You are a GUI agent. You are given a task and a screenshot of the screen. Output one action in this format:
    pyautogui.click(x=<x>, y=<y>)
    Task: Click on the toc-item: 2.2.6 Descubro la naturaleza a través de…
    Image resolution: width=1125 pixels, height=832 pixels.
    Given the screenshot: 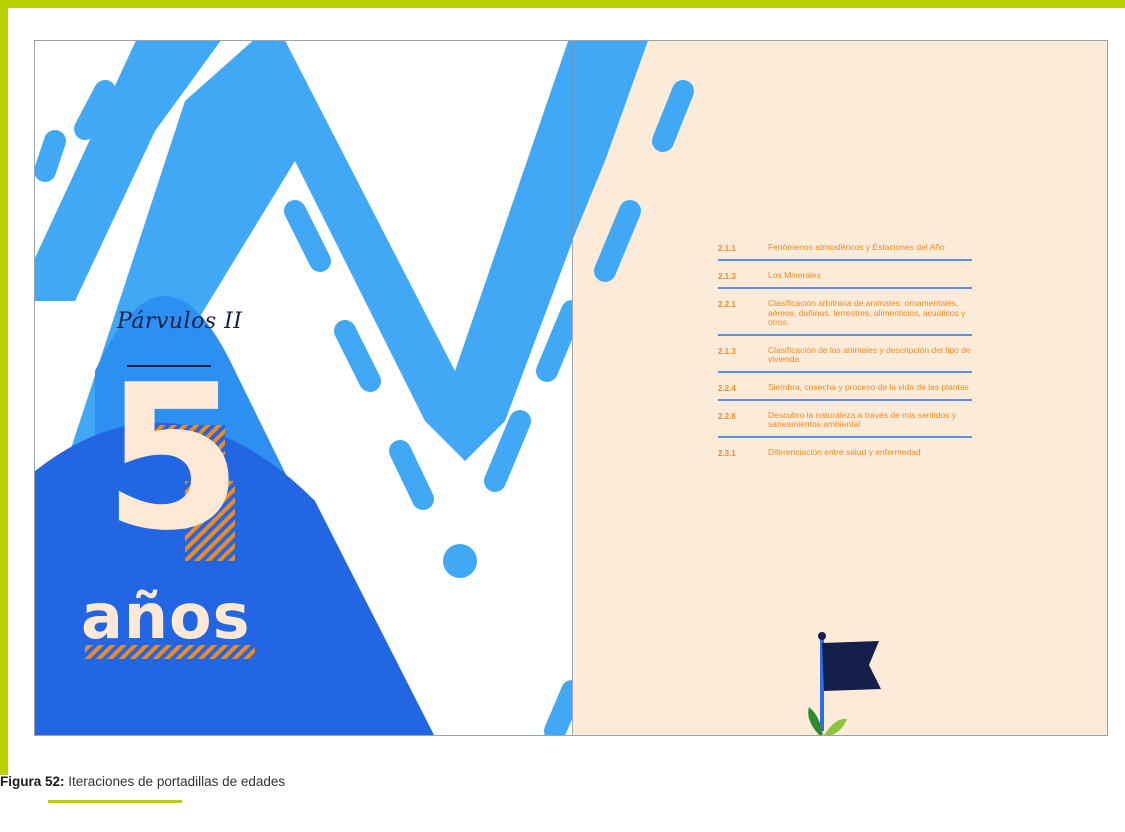 What is the action you would take?
    pyautogui.click(x=845, y=422)
    